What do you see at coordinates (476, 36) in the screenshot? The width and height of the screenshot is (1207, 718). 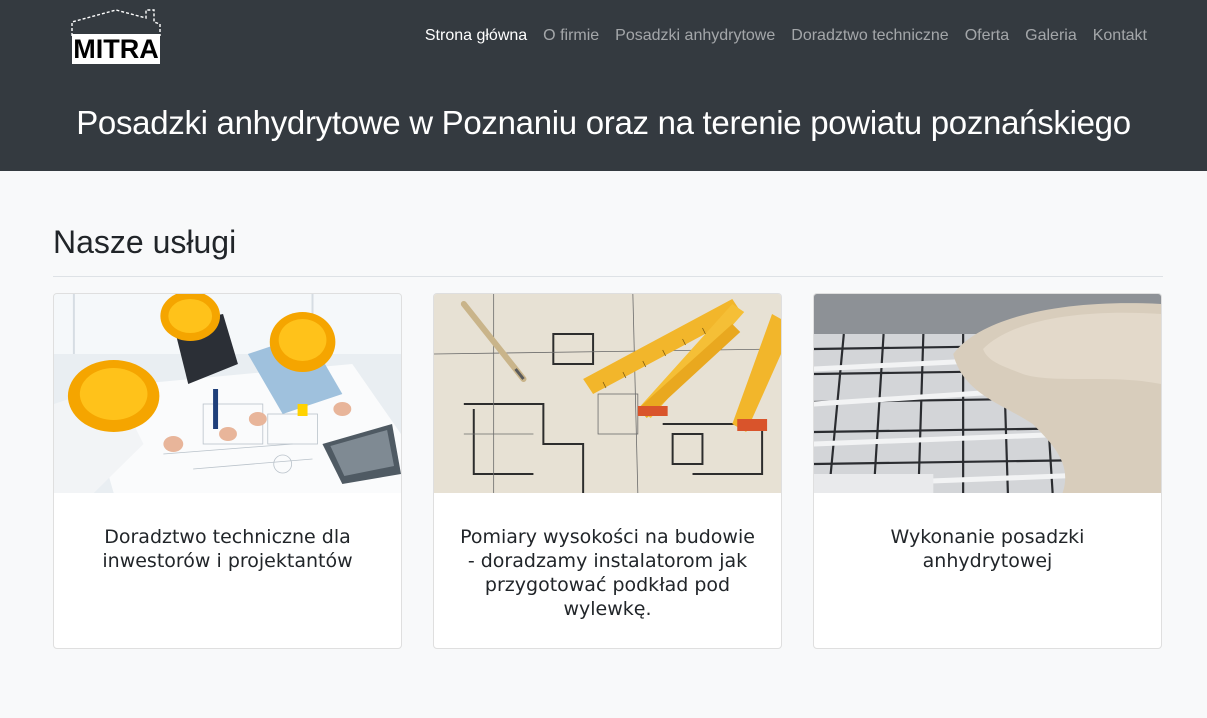 I see `nav-item-strona-glowna: Strona główna` at bounding box center [476, 36].